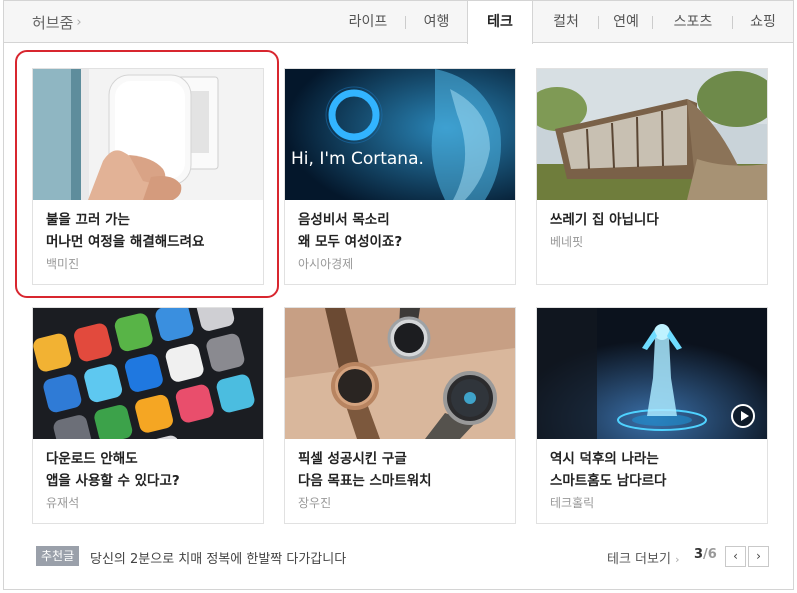  I want to click on tab-label: 라이프, so click(368, 22).